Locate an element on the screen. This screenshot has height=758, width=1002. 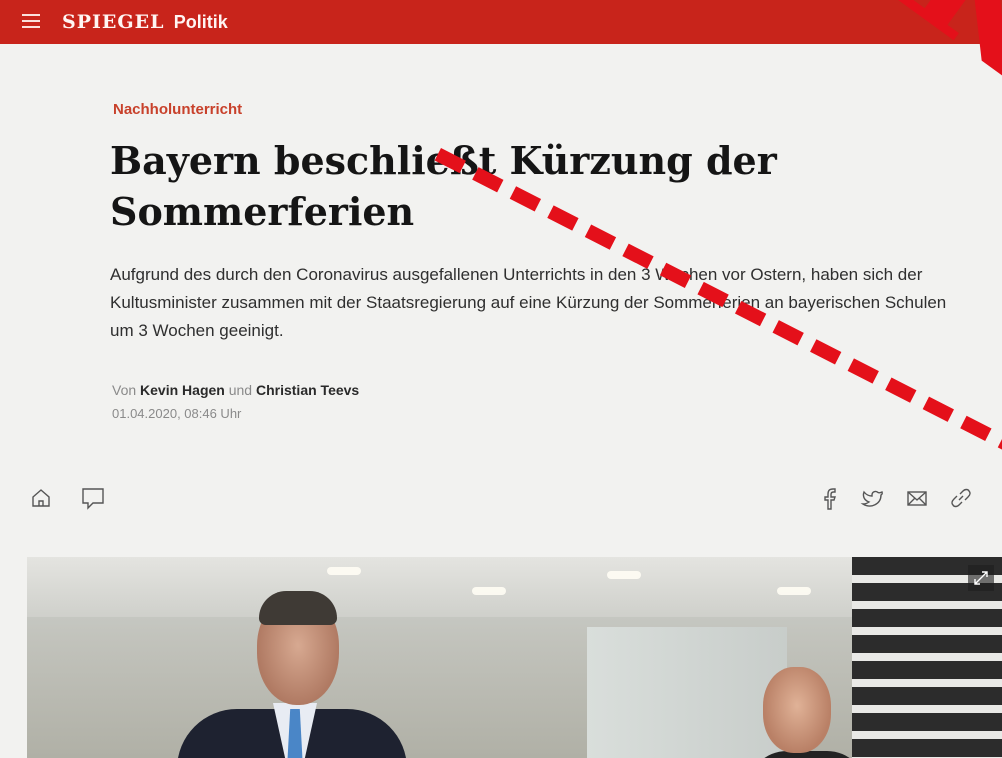
twitter-icon is located at coordinates (873, 498).